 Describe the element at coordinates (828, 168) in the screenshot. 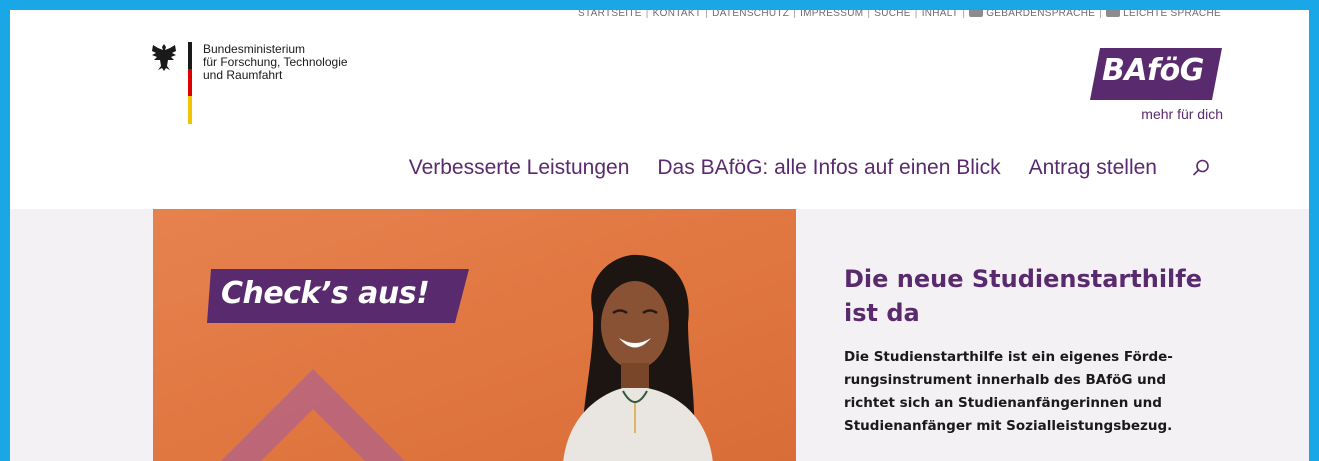

I see `nav-bafog-infos: Das BAföG: alle Infos auf einen Blick` at that location.